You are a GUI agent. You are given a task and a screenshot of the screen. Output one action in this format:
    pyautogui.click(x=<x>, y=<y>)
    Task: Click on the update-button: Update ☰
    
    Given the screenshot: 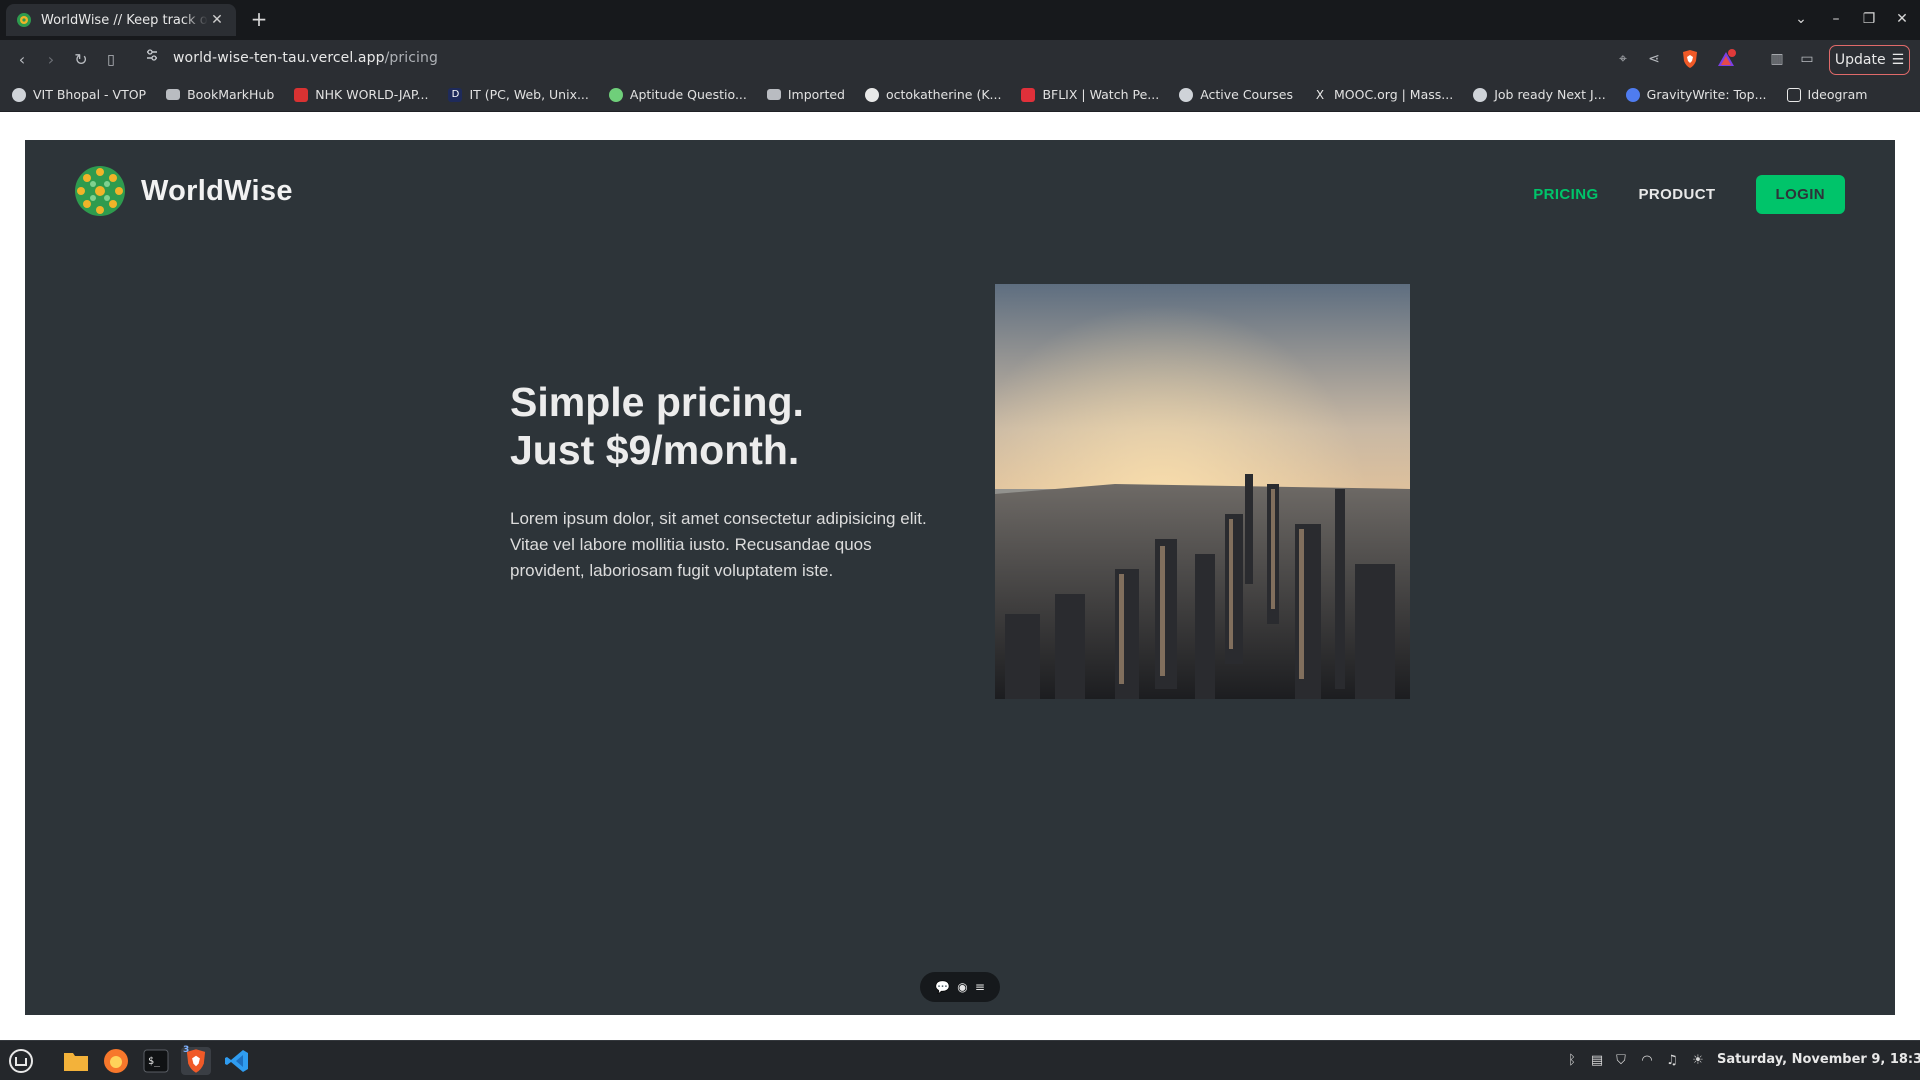 What is the action you would take?
    pyautogui.click(x=1869, y=60)
    